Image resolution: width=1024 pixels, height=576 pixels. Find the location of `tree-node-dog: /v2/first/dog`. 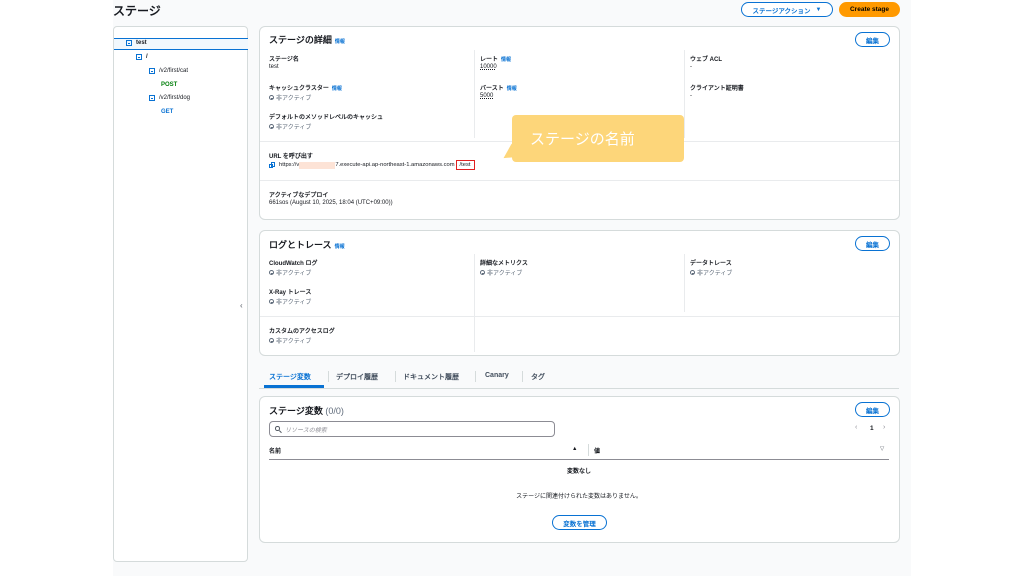

tree-node-dog: /v2/first/dog is located at coordinates (169, 98).